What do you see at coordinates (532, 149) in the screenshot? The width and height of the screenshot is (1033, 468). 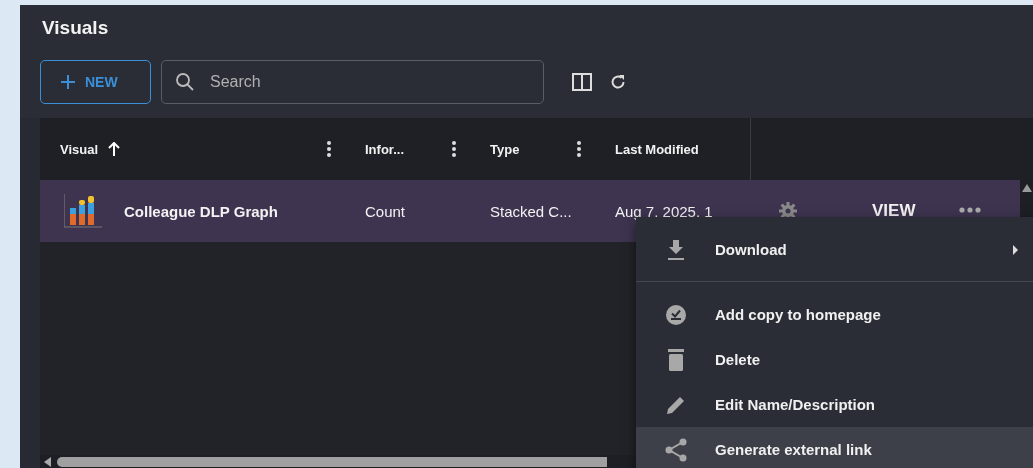 I see `column-header: Type` at bounding box center [532, 149].